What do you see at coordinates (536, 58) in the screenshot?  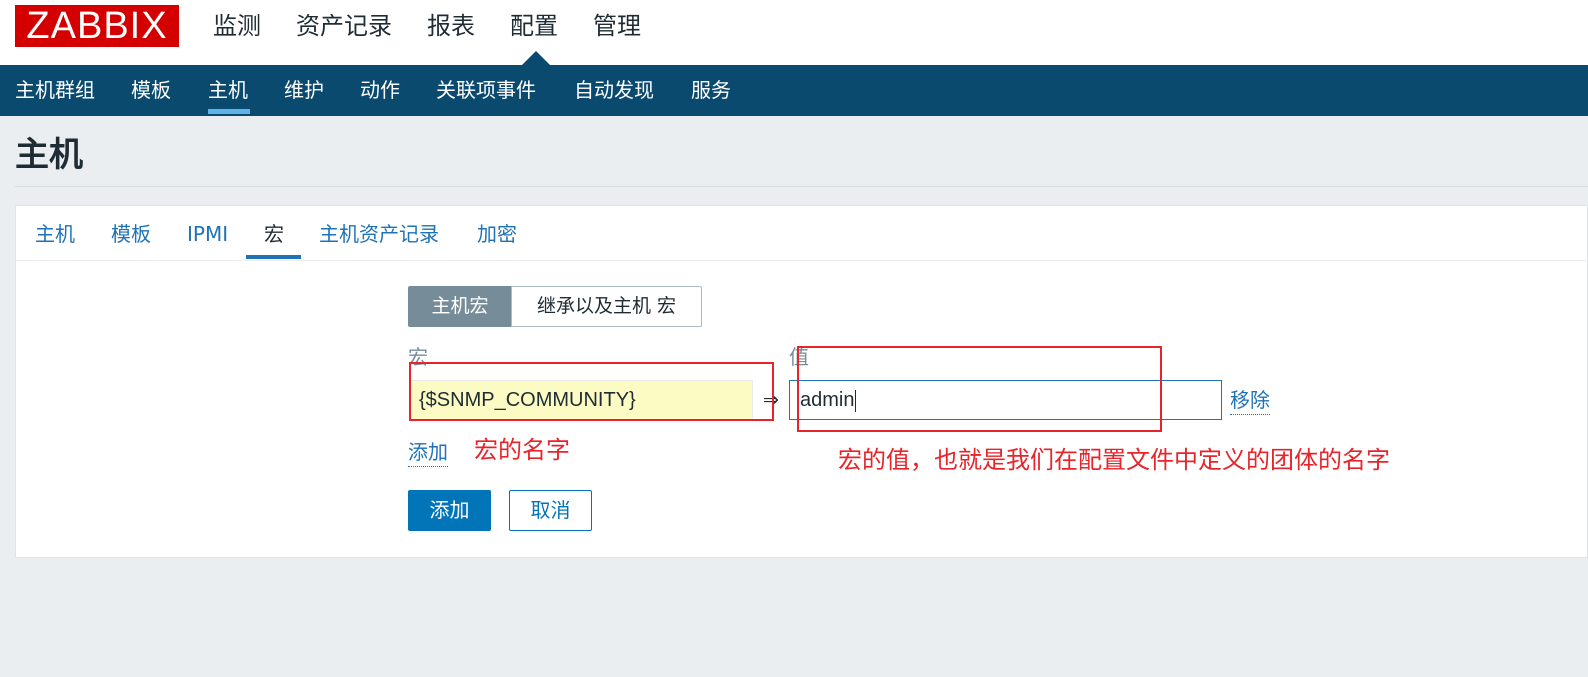 I see `active-menu-indicator` at bounding box center [536, 58].